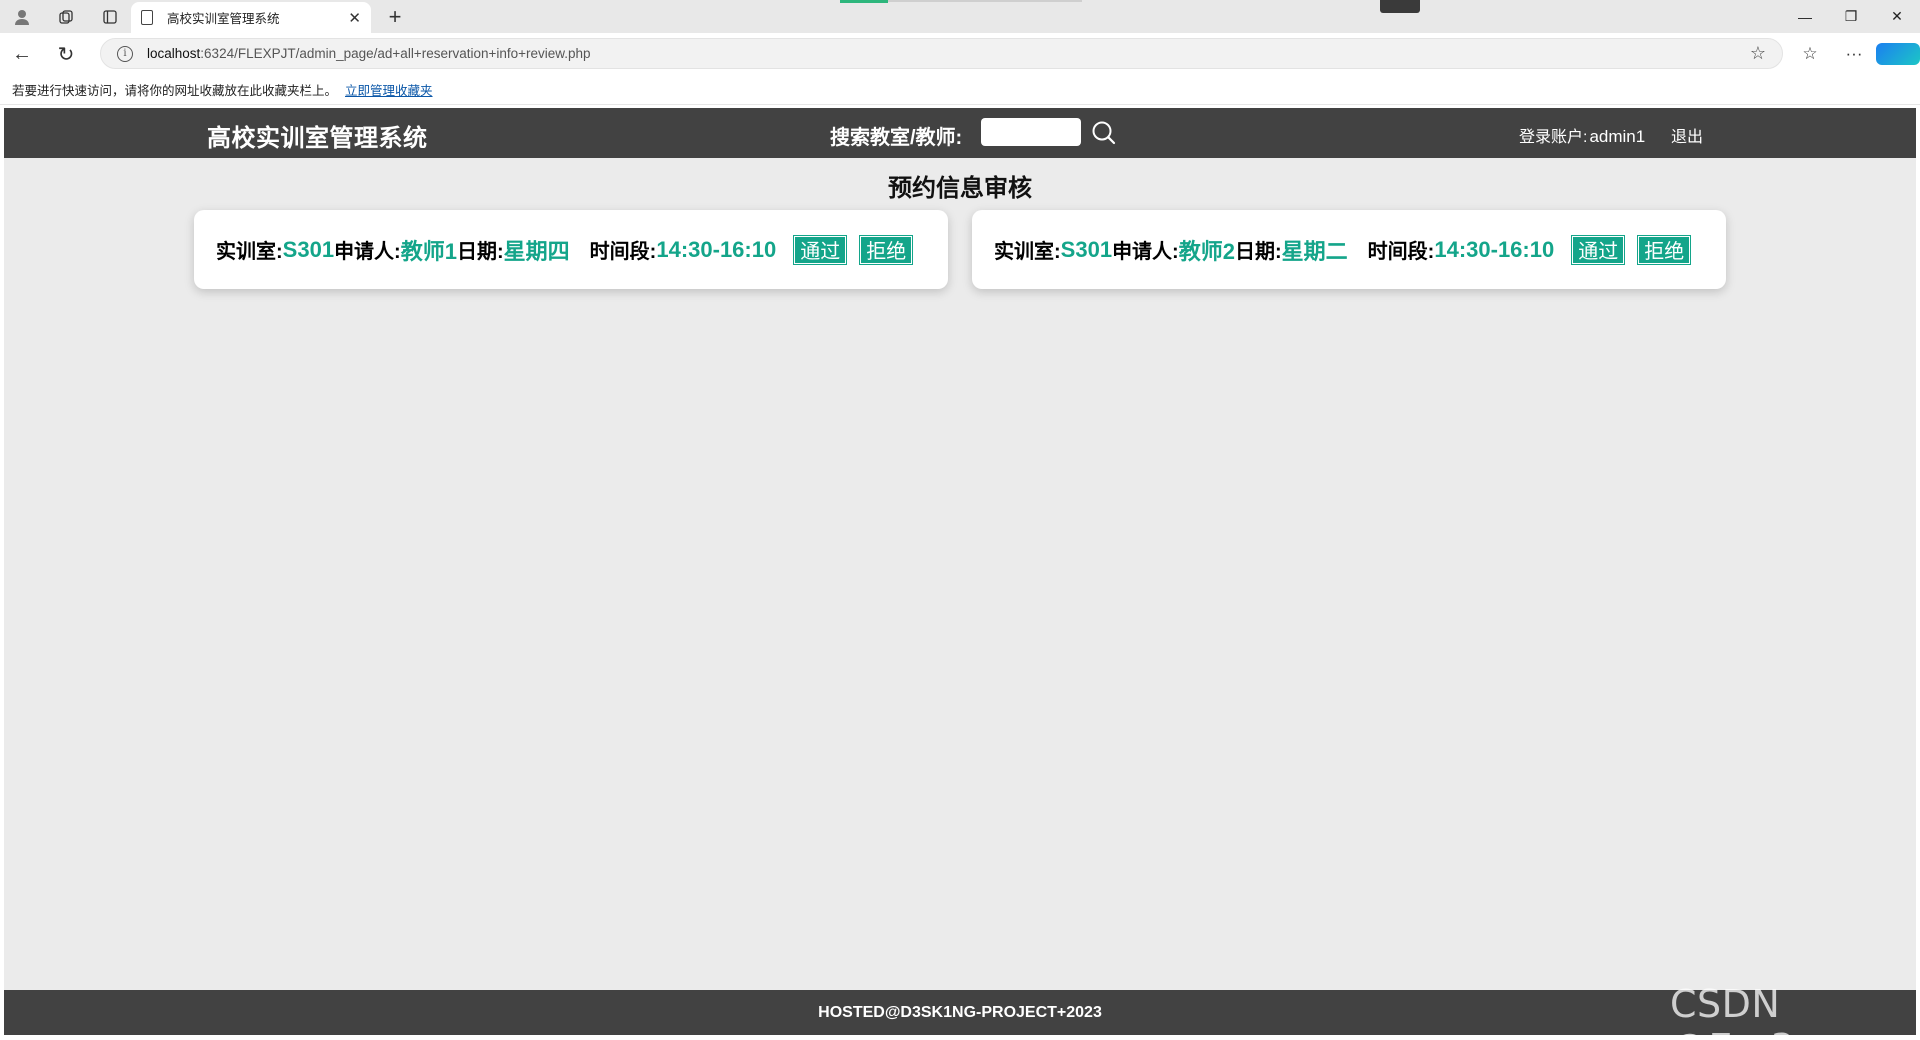 This screenshot has width=1920, height=1040. I want to click on tab-actions-icon, so click(110, 16).